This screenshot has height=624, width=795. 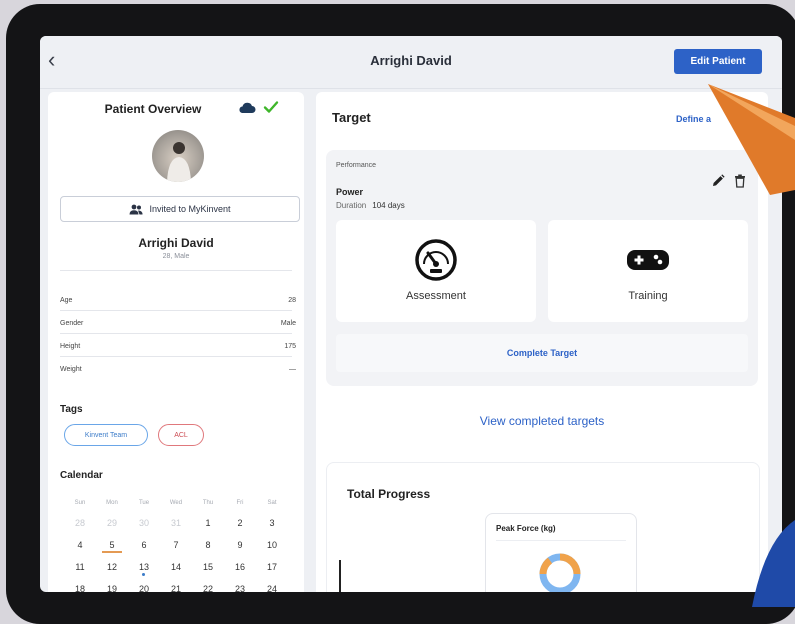 I want to click on tag-kinvent-team: Kinvent Team, so click(x=106, y=435).